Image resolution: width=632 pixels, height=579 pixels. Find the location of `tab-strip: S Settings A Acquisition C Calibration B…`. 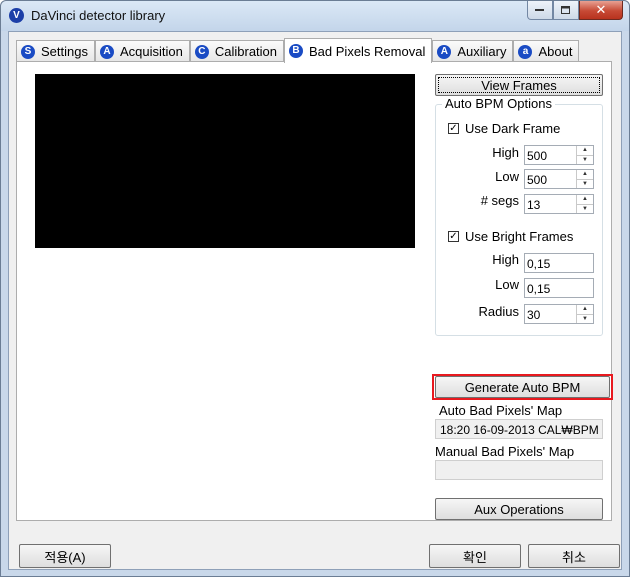

tab-strip: S Settings A Acquisition C Calibration B… is located at coordinates (298, 50).